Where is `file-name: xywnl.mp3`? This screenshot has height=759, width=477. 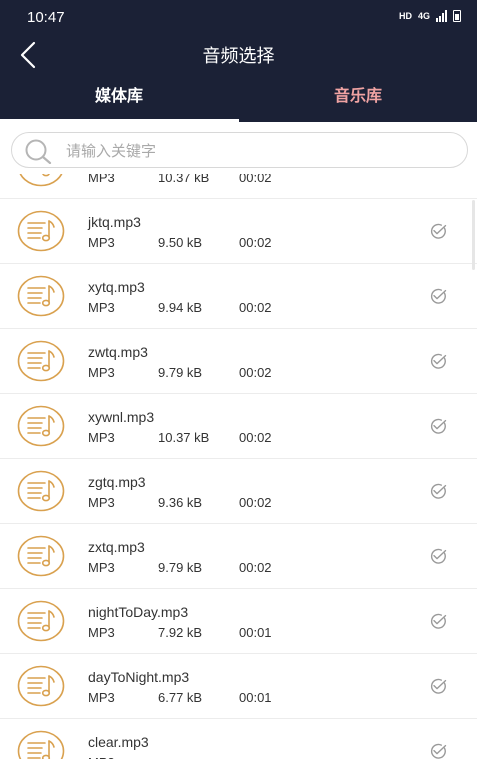 file-name: xywnl.mp3 is located at coordinates (121, 417).